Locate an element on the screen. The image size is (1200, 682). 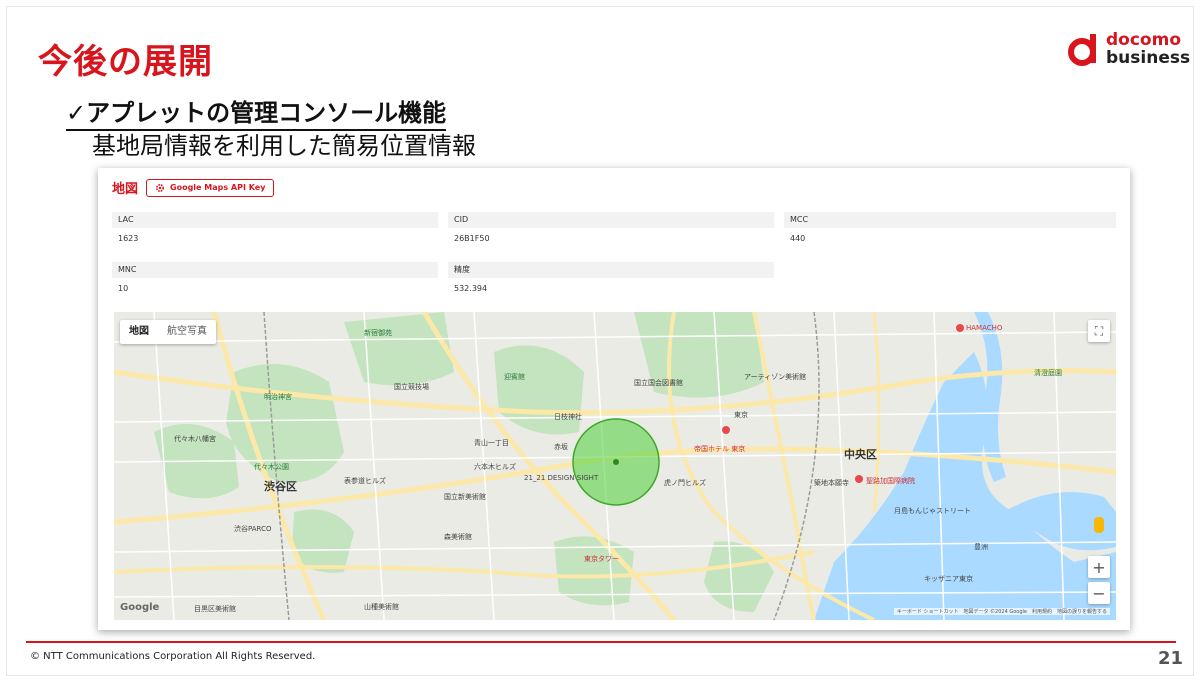
map-type-control: 地図 航空写真 is located at coordinates (168, 332).